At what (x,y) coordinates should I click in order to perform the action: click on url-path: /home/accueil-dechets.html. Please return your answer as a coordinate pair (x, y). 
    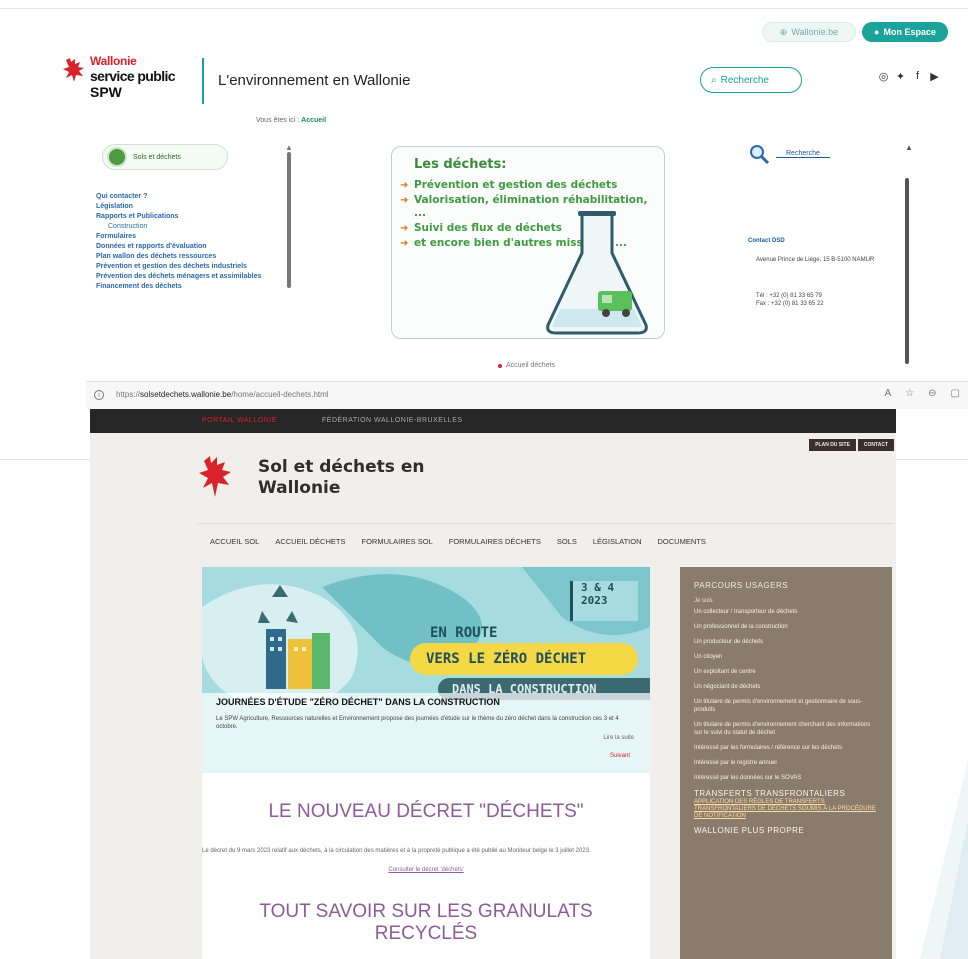
    Looking at the image, I should click on (280, 394).